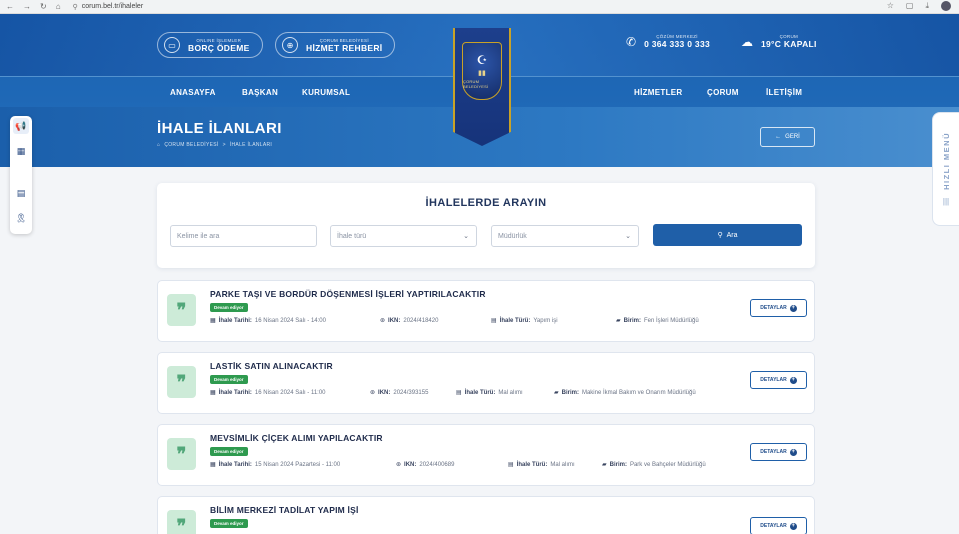 The height and width of the screenshot is (534, 959). I want to click on browser-toolbar: ← → ↻ ⌂ ⚲ corum.bel.tr/ihaleler ☆ ▢ ⤓, so click(479, 7).